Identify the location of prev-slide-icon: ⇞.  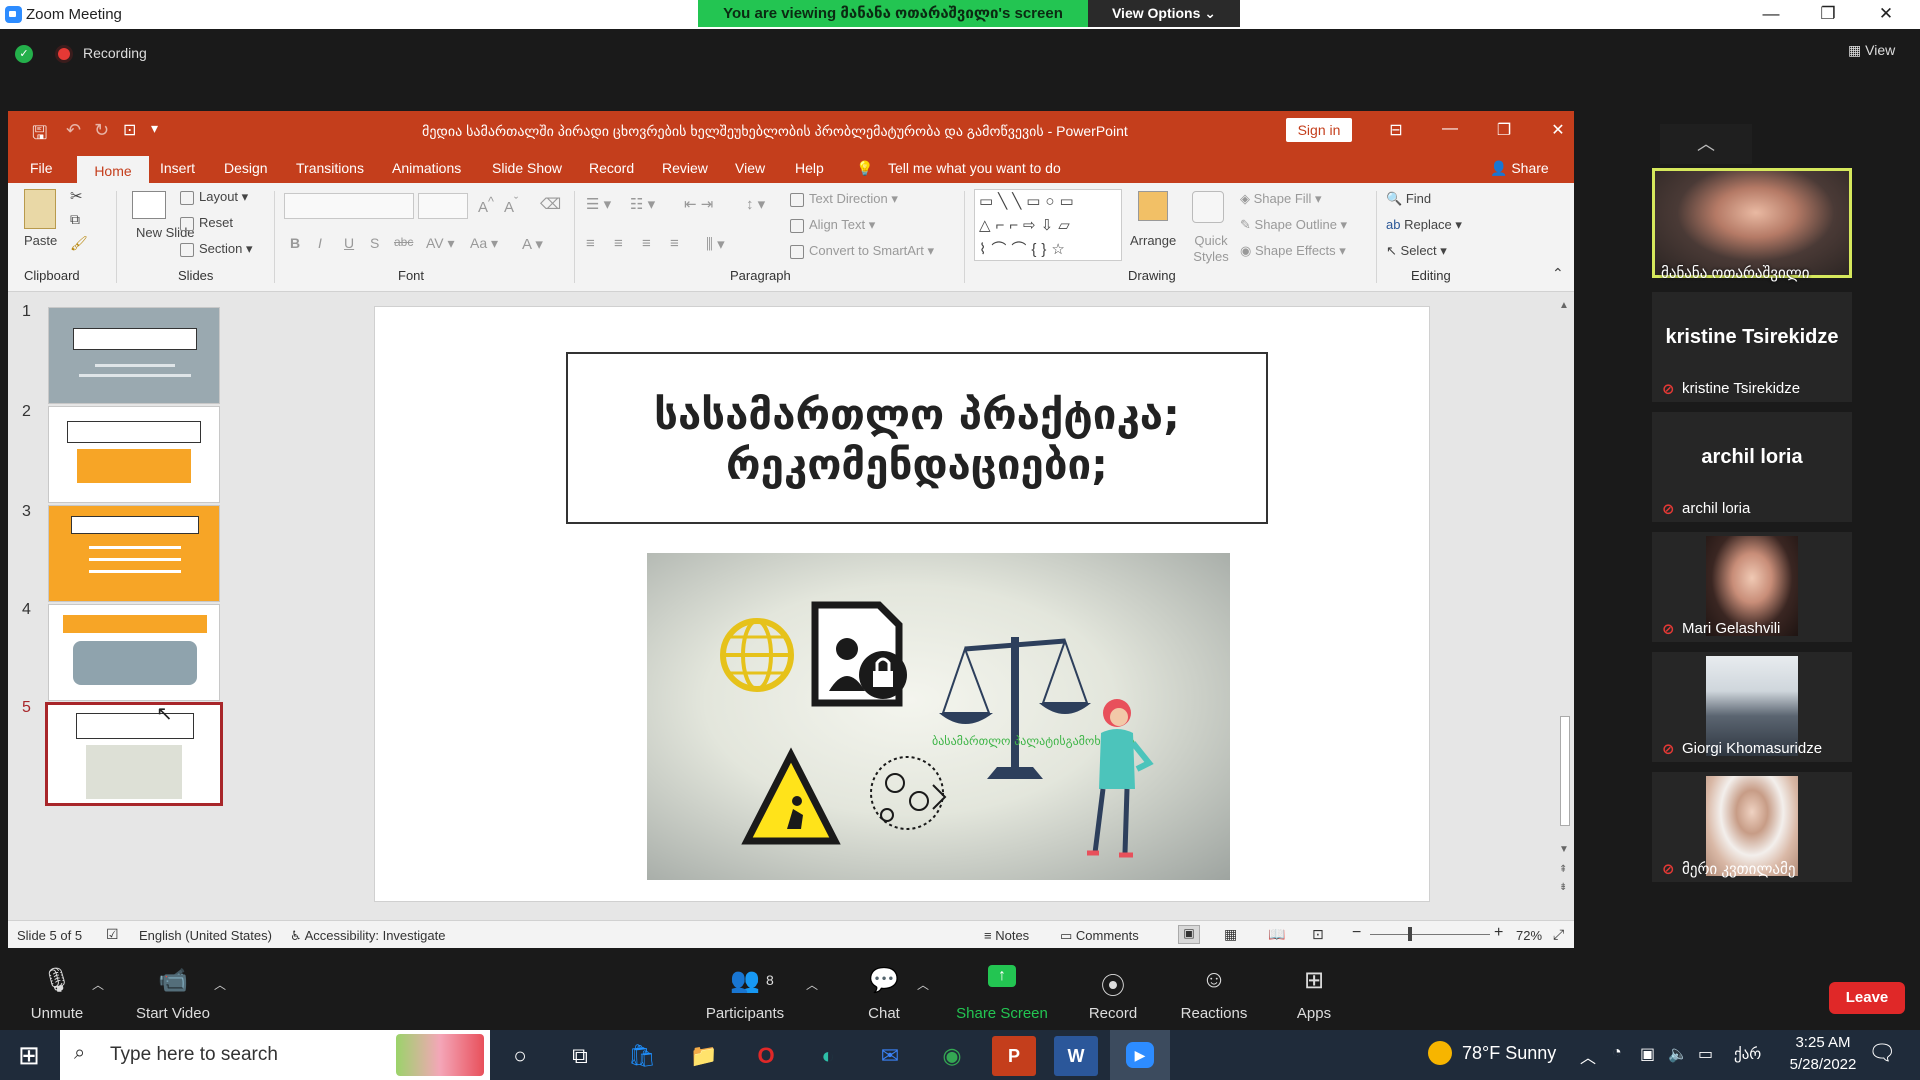
(1563, 869).